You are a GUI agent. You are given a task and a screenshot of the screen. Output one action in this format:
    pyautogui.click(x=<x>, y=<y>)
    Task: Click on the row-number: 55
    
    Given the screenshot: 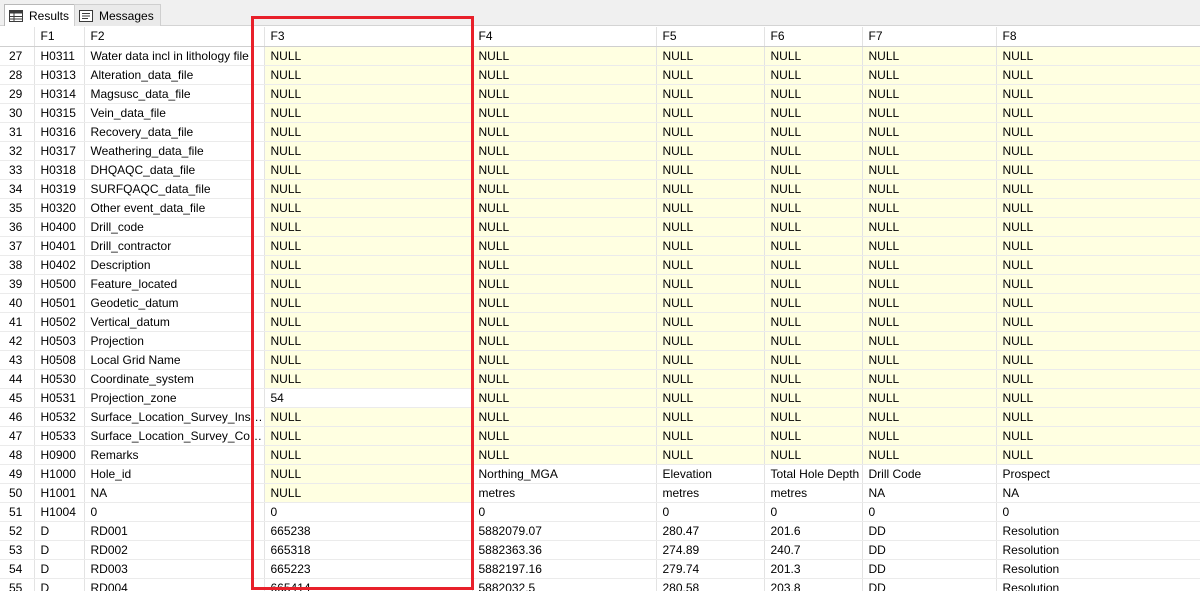 What is the action you would take?
    pyautogui.click(x=17, y=584)
    